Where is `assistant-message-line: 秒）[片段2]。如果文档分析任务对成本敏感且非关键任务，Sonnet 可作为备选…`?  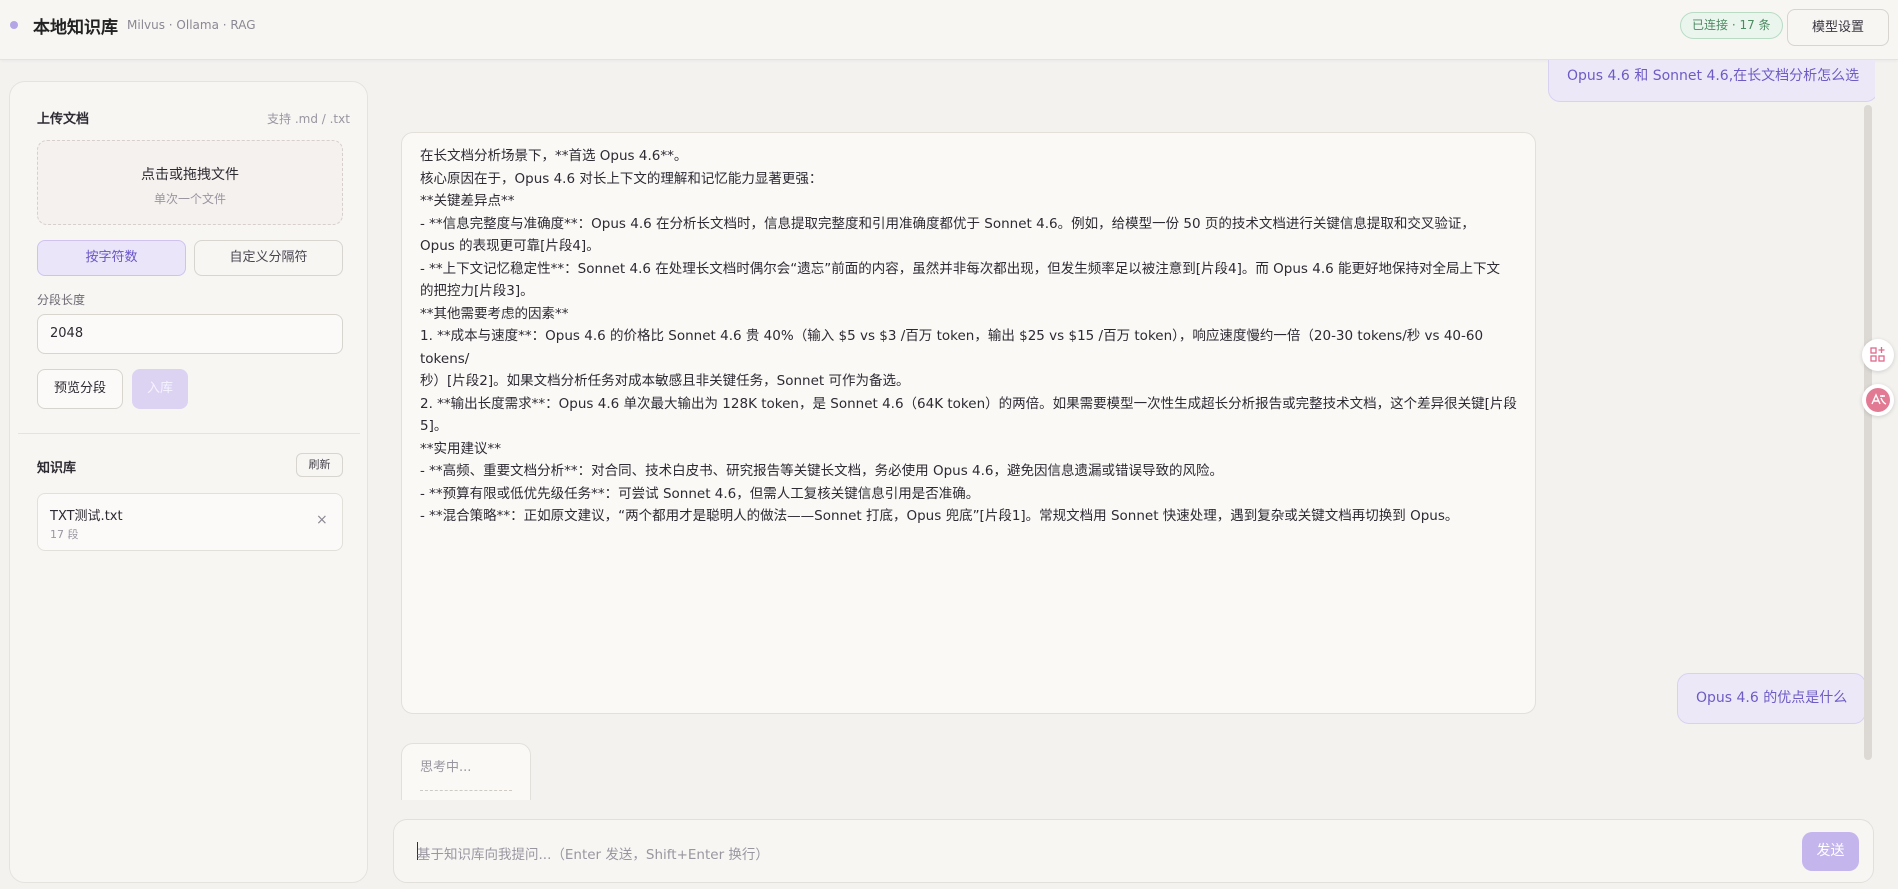
assistant-message-line: 秒）[片段2]。如果文档分析任务对成本敏感且非关键任务，Sonnet 可作为备选… is located at coordinates (665, 381).